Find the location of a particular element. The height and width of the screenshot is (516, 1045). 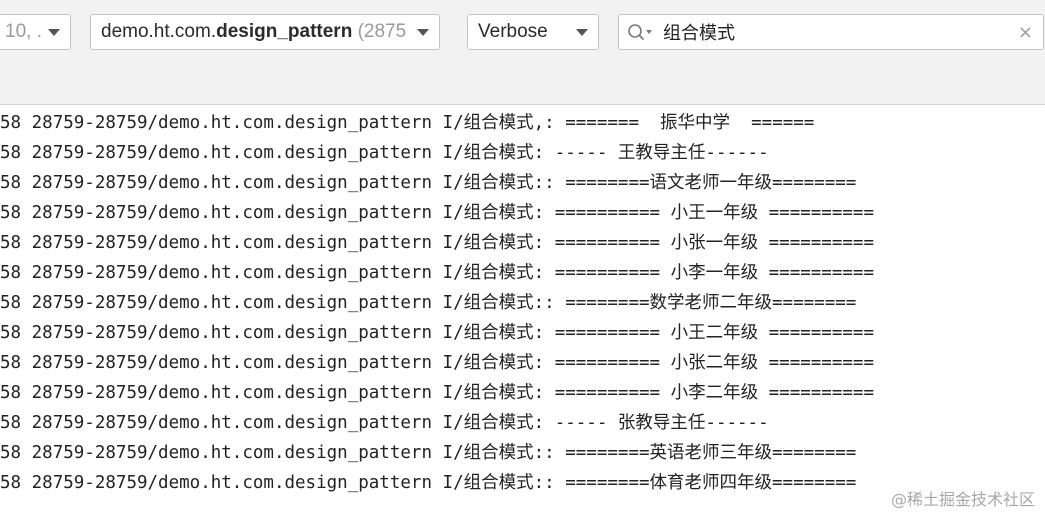

watermark: @稀土掘金技术社区 is located at coordinates (962, 498).